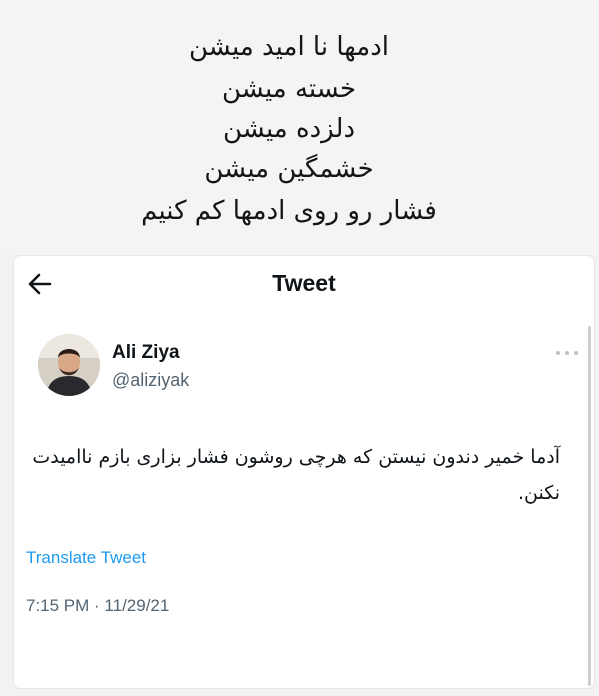 This screenshot has width=599, height=696. I want to click on author-handle: @aliziyak, so click(150, 380).